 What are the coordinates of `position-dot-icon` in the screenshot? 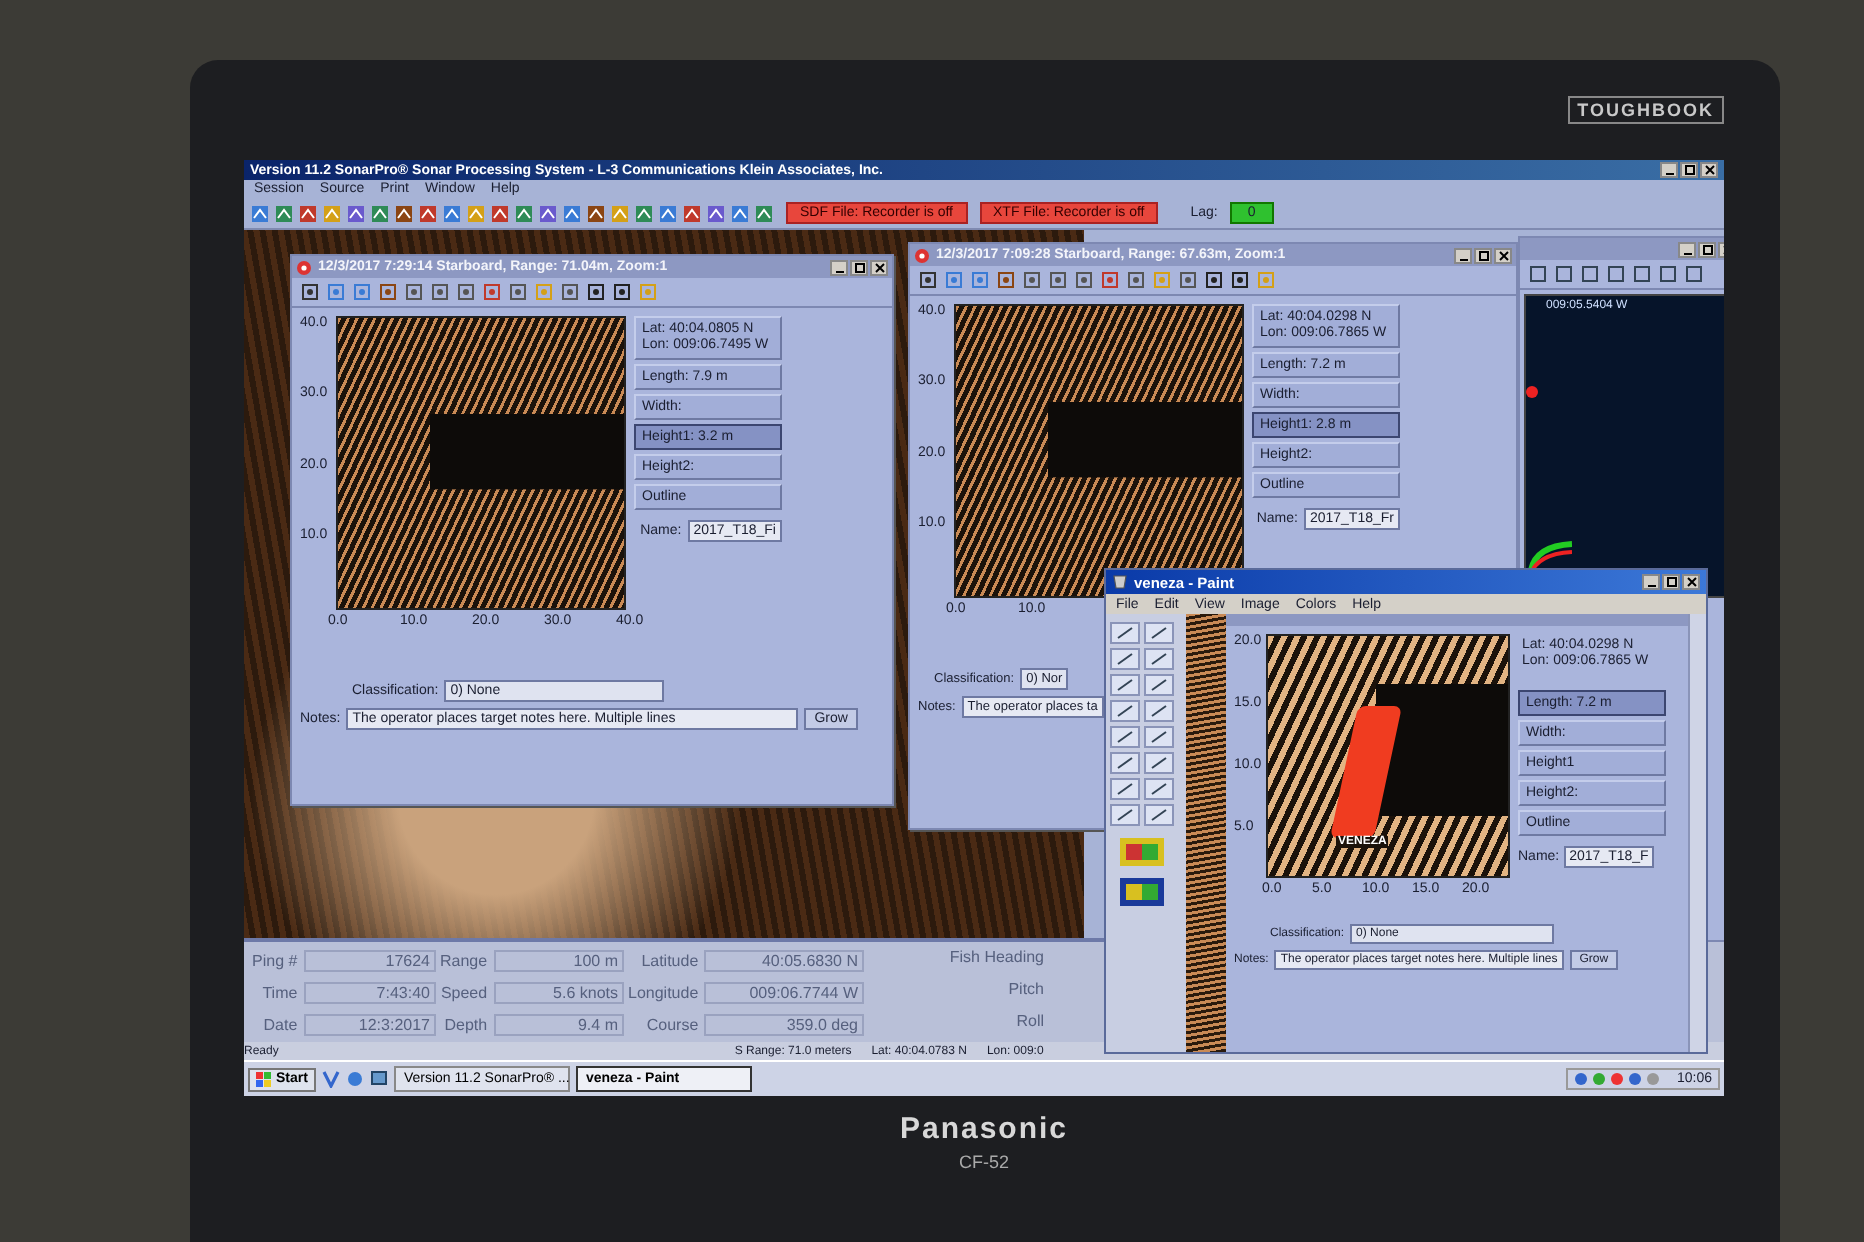 It's located at (1532, 392).